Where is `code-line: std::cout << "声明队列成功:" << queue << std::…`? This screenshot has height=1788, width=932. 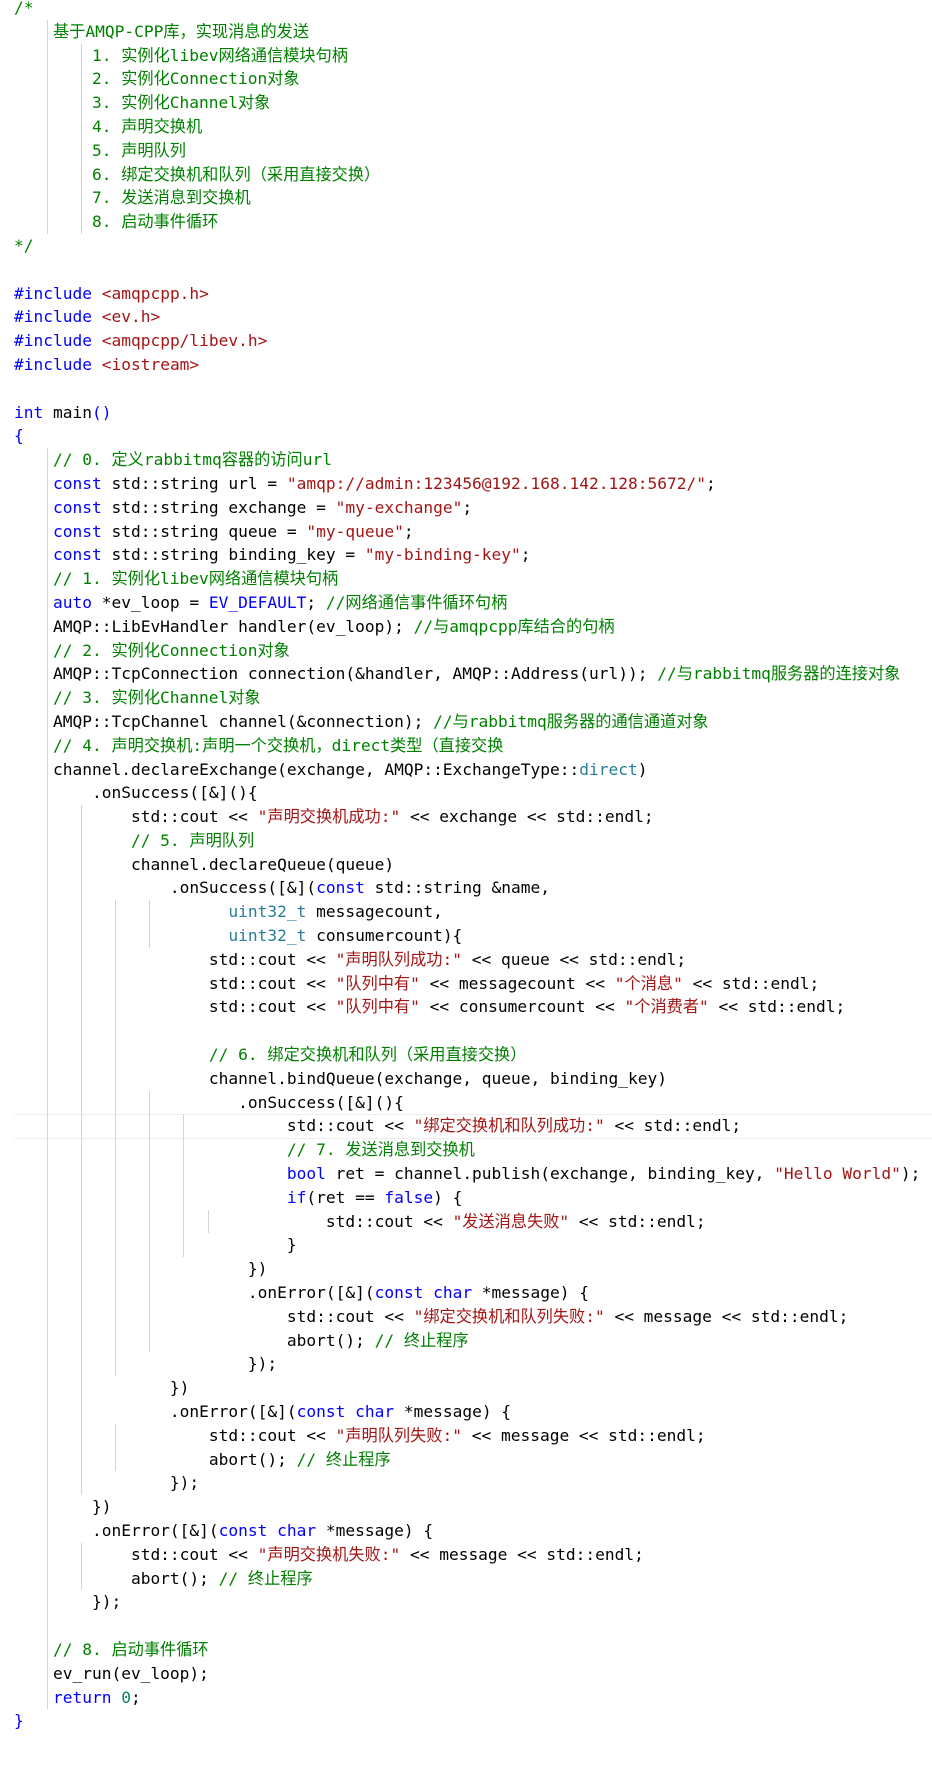 code-line: std::cout << "声明队列成功:" << queue << std::… is located at coordinates (467, 959).